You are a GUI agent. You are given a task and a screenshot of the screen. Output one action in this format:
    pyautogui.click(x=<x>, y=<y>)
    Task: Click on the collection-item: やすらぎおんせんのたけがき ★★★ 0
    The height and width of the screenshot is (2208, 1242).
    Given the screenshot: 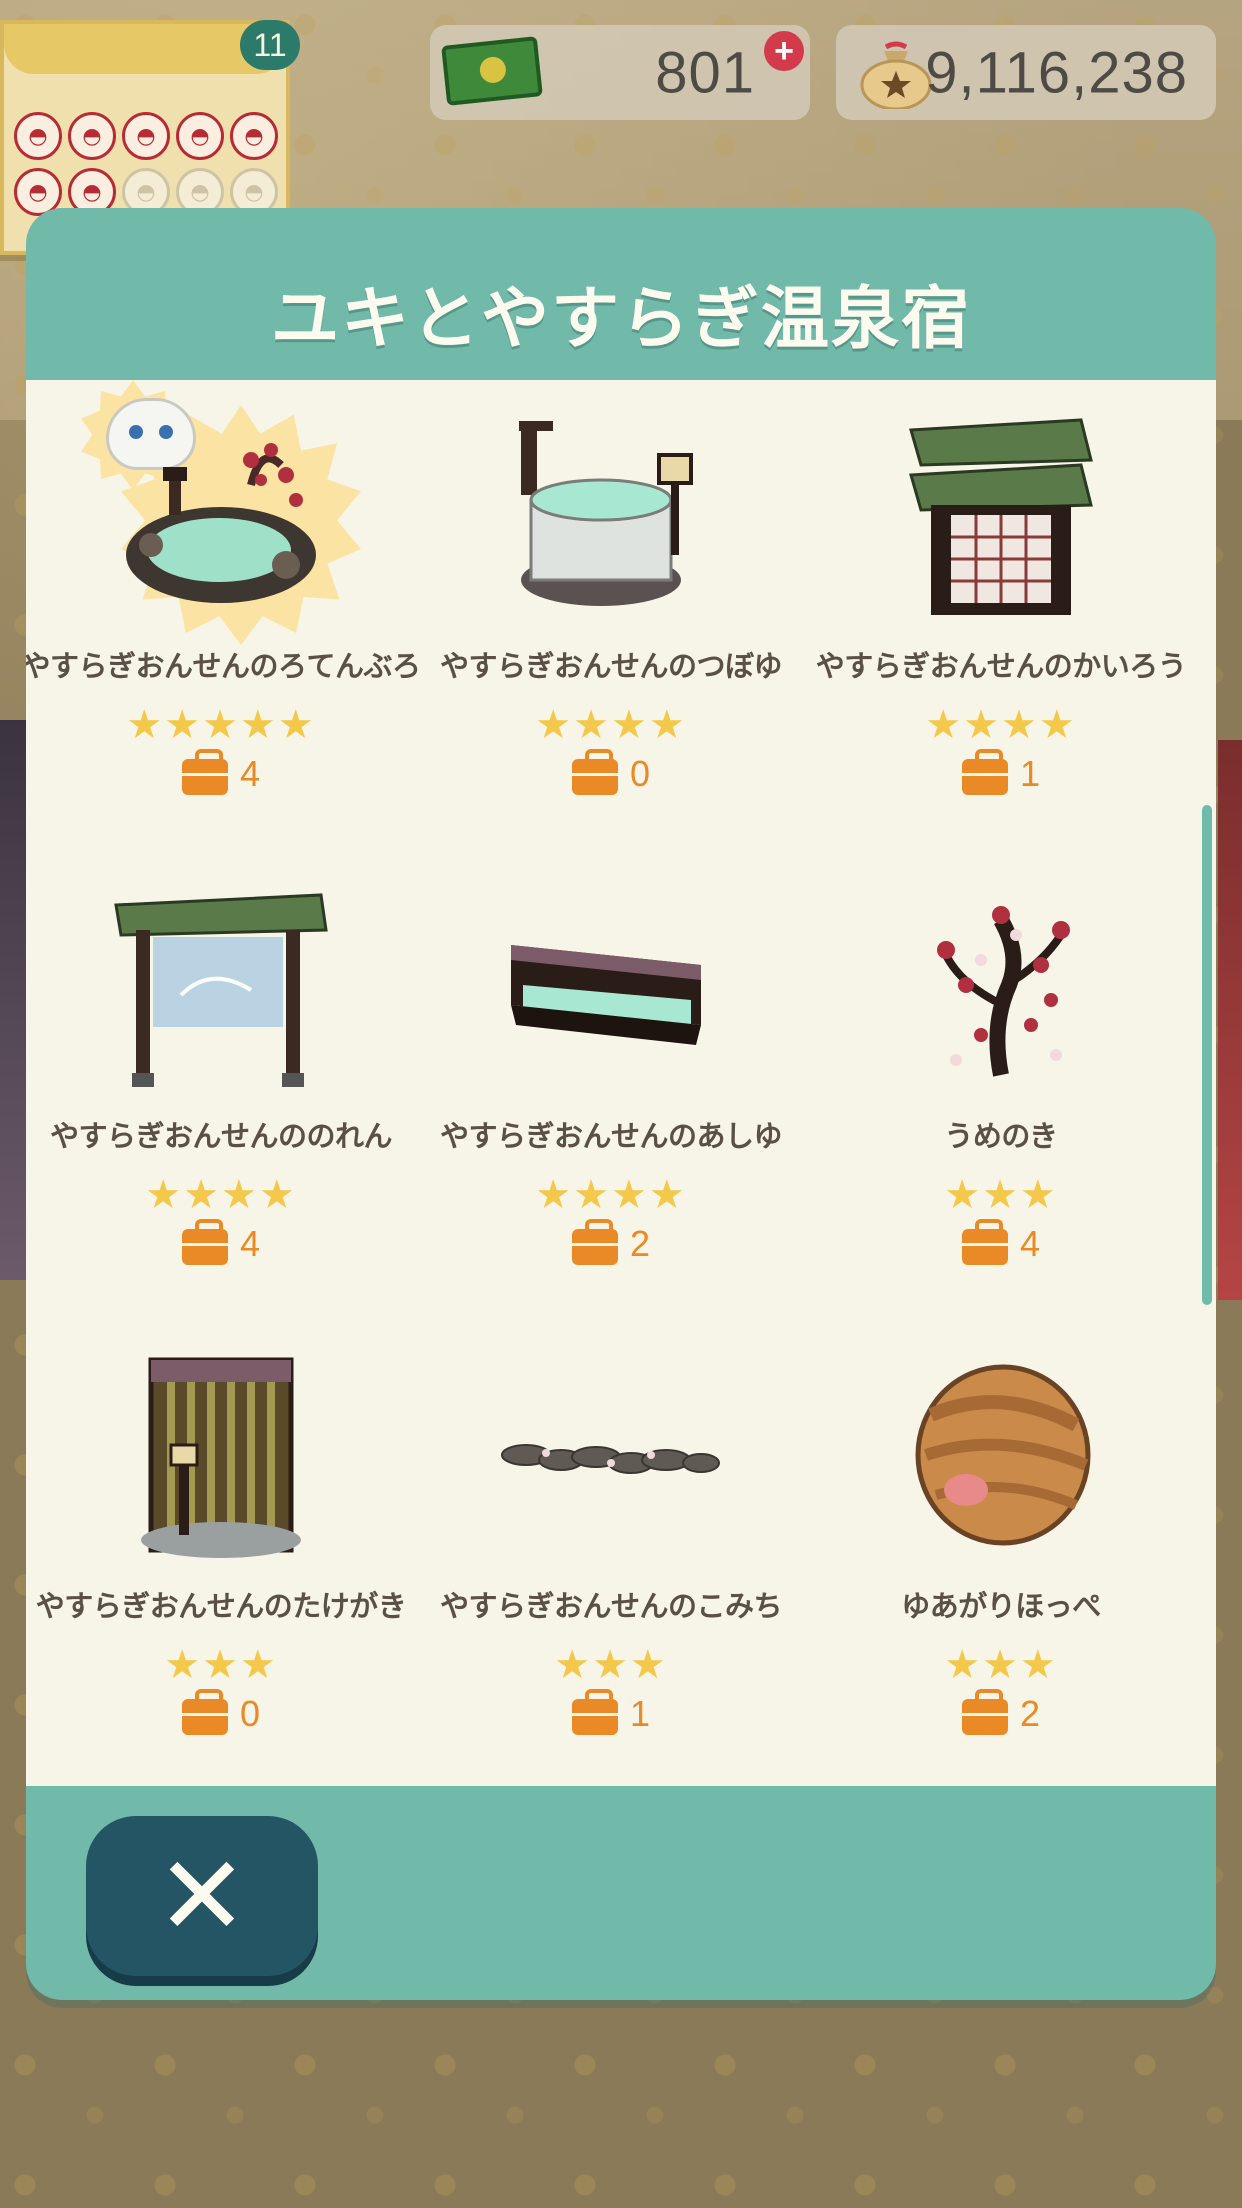 What is the action you would take?
    pyautogui.click(x=221, y=1553)
    